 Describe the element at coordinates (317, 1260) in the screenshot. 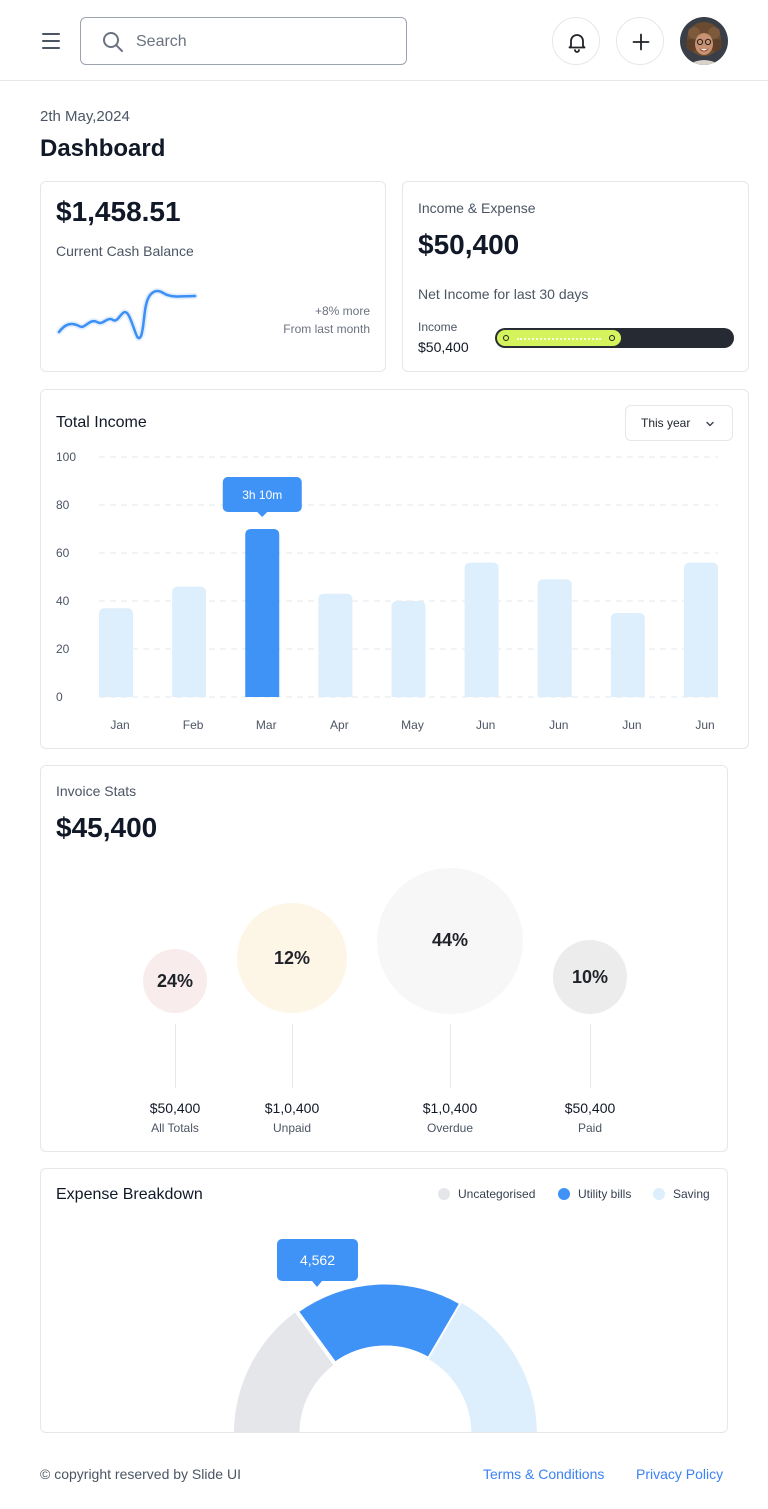

I see `expense-tooltip-text: 4,562` at that location.